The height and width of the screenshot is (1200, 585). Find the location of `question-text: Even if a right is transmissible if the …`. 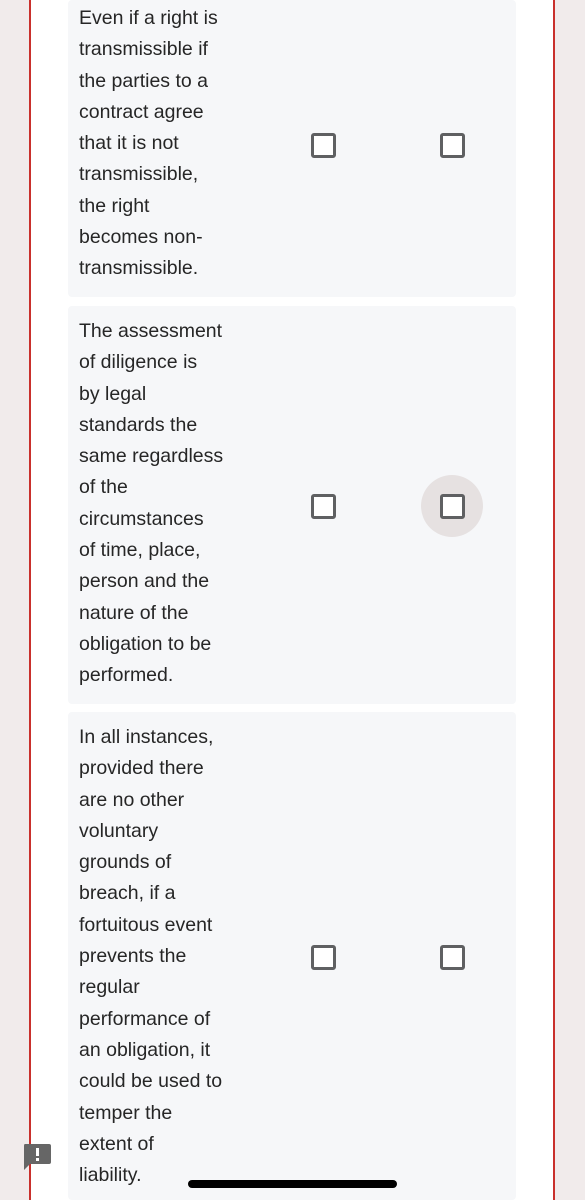

question-text: Even if a right is transmissible if the … is located at coordinates (148, 143).